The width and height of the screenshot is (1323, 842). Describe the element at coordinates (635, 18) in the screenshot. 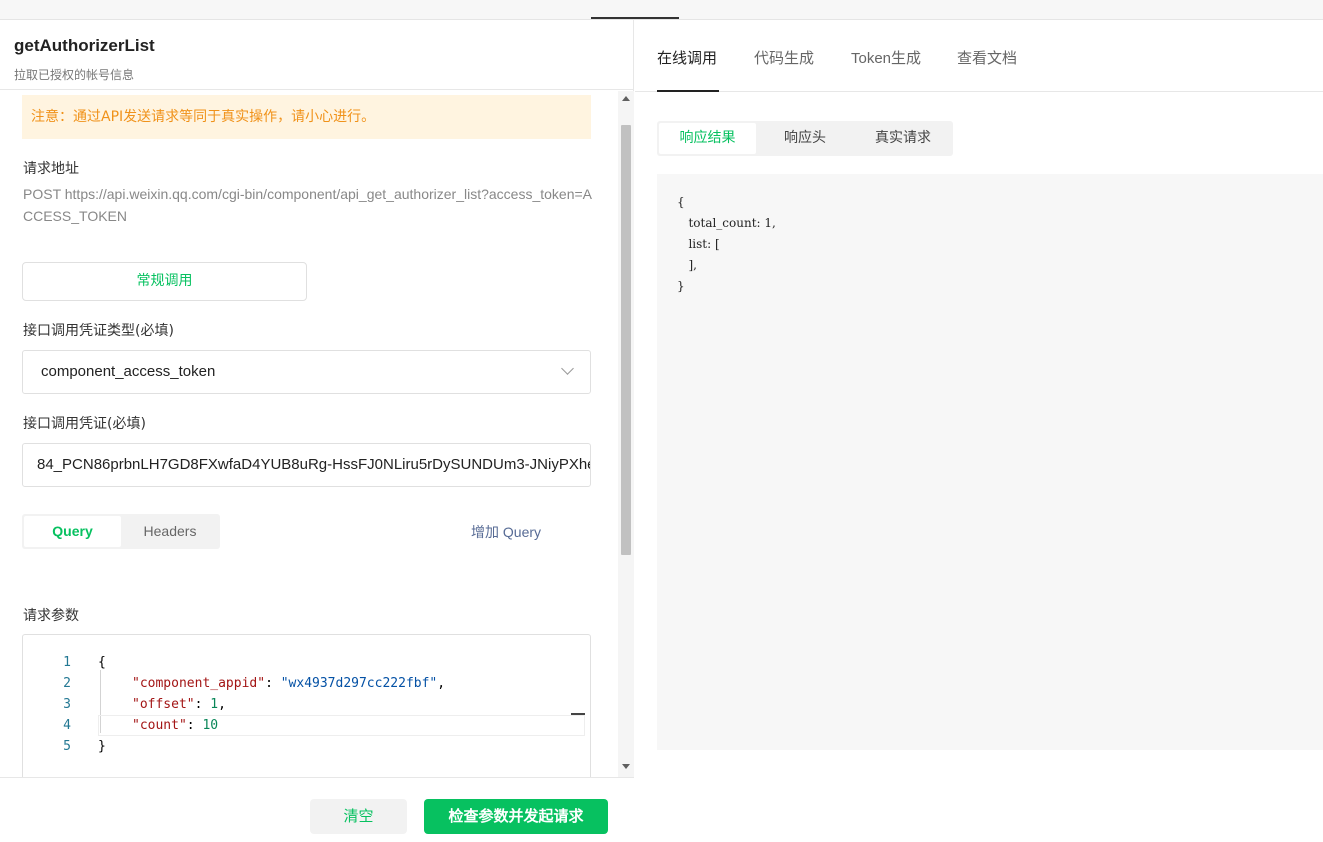

I see `top-active-indicator` at that location.